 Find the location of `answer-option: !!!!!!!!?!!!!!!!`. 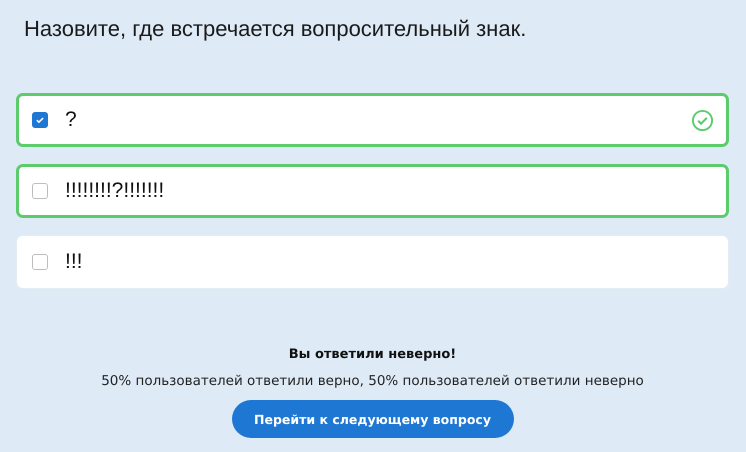

answer-option: !!!!!!!!?!!!!!!! is located at coordinates (372, 191).